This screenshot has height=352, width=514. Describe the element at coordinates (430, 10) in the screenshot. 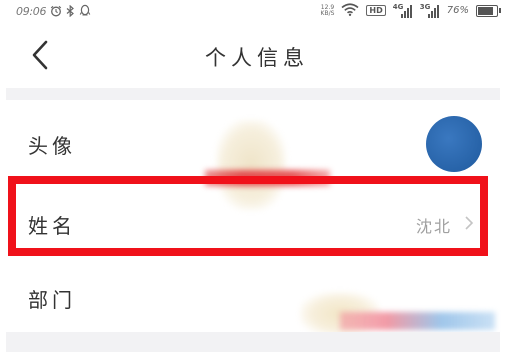

I see `signal-3g-icon: 3G` at that location.